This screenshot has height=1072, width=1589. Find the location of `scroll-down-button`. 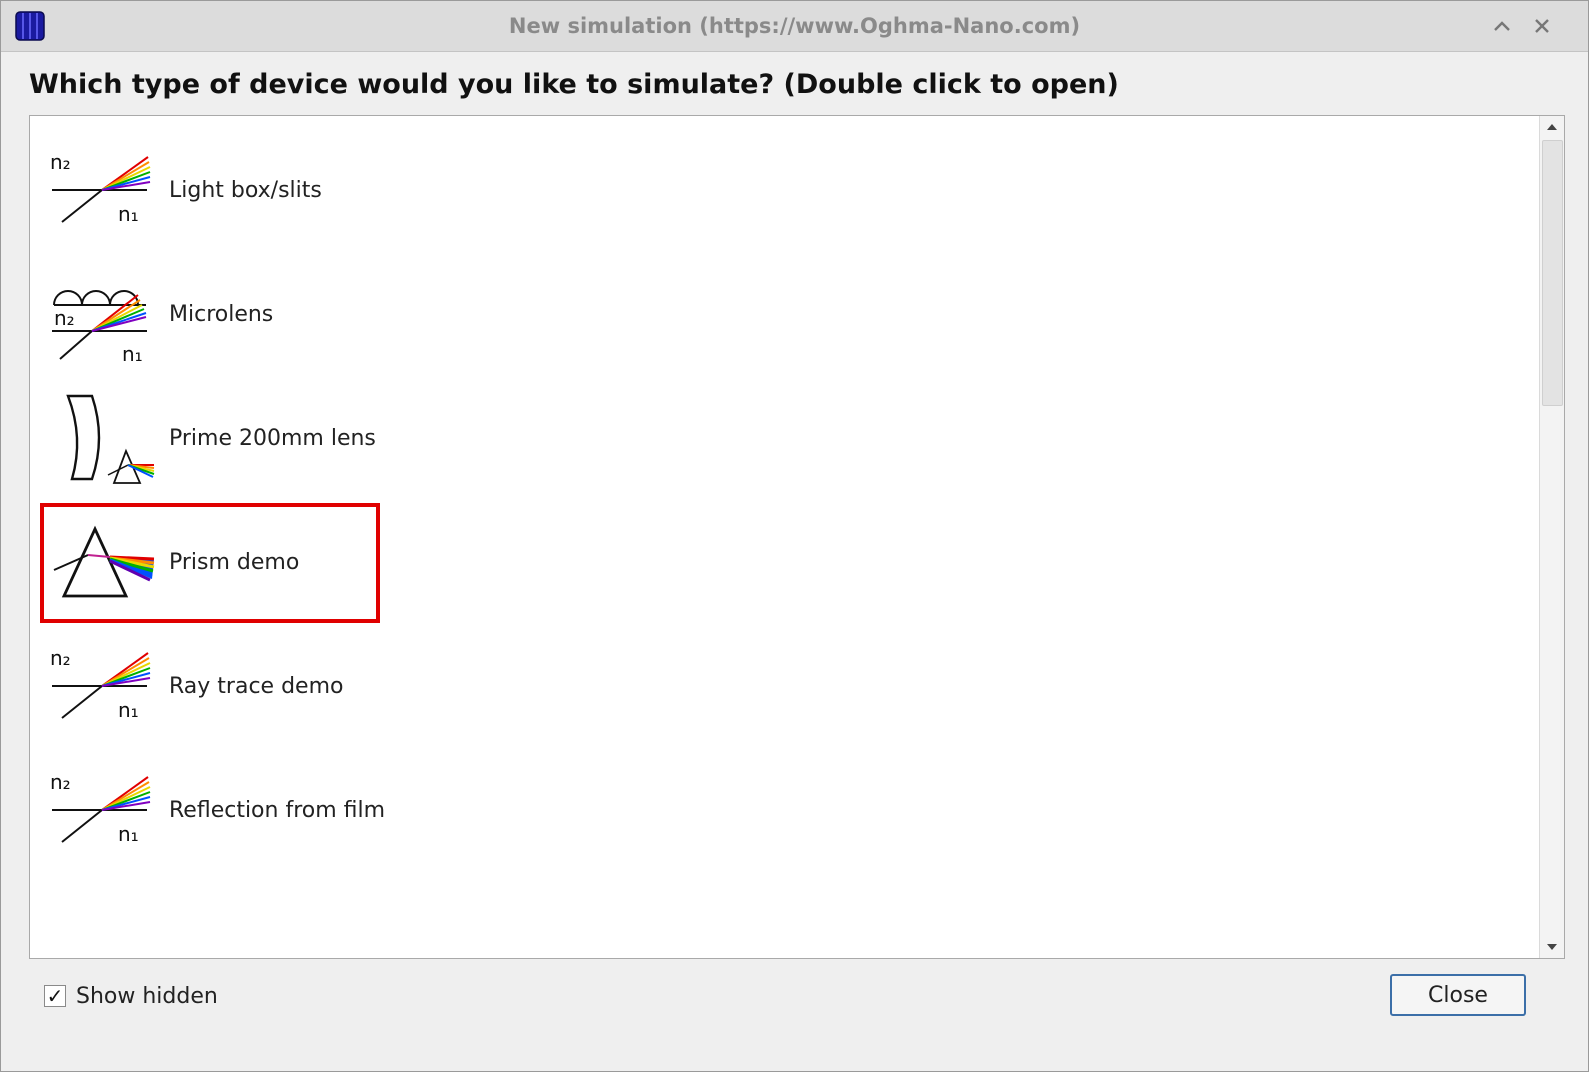

scroll-down-button is located at coordinates (1552, 947).